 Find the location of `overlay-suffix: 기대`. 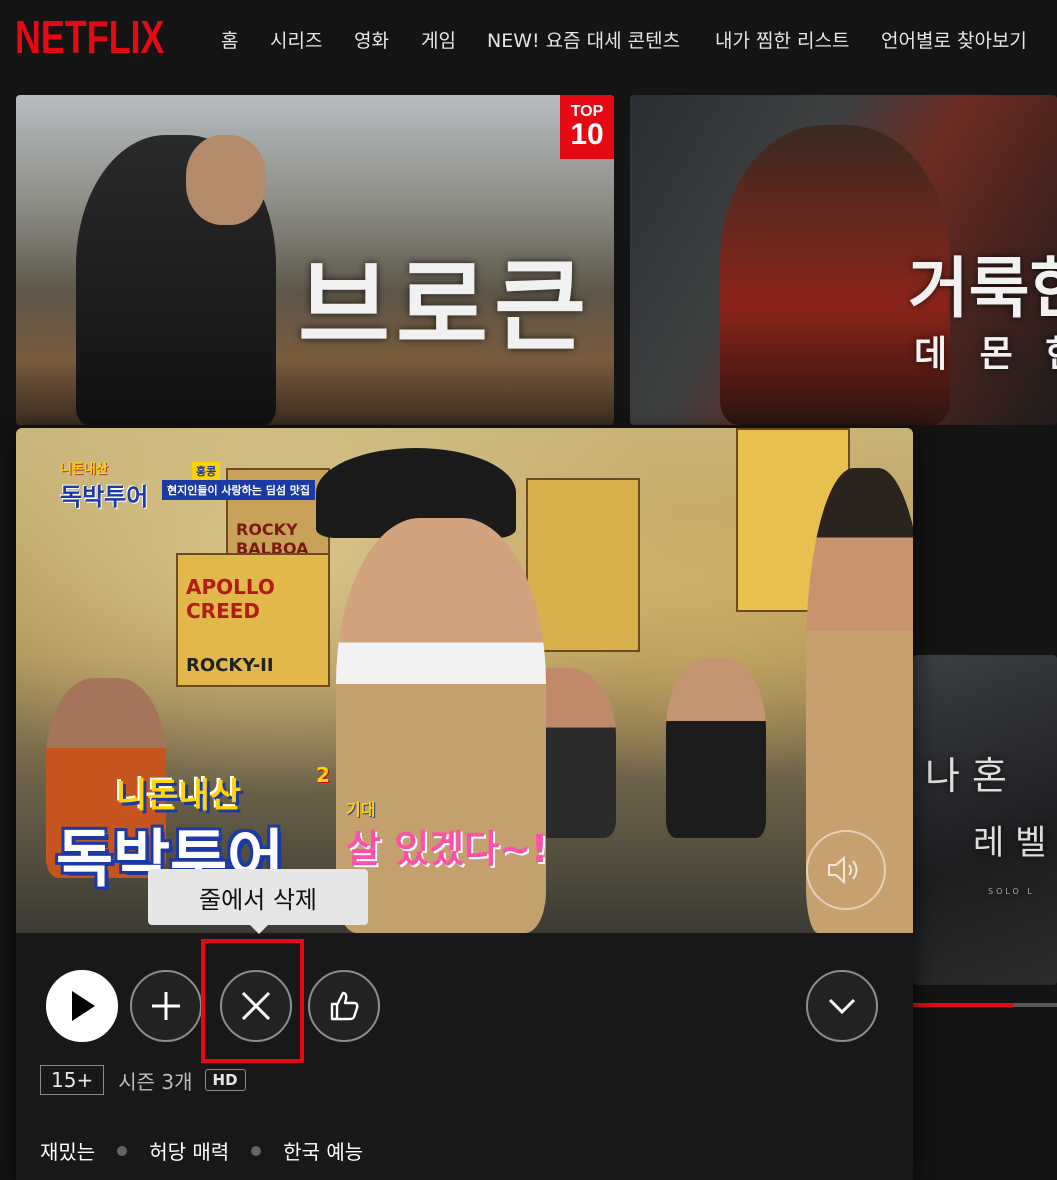

overlay-suffix: 기대 is located at coordinates (361, 809).